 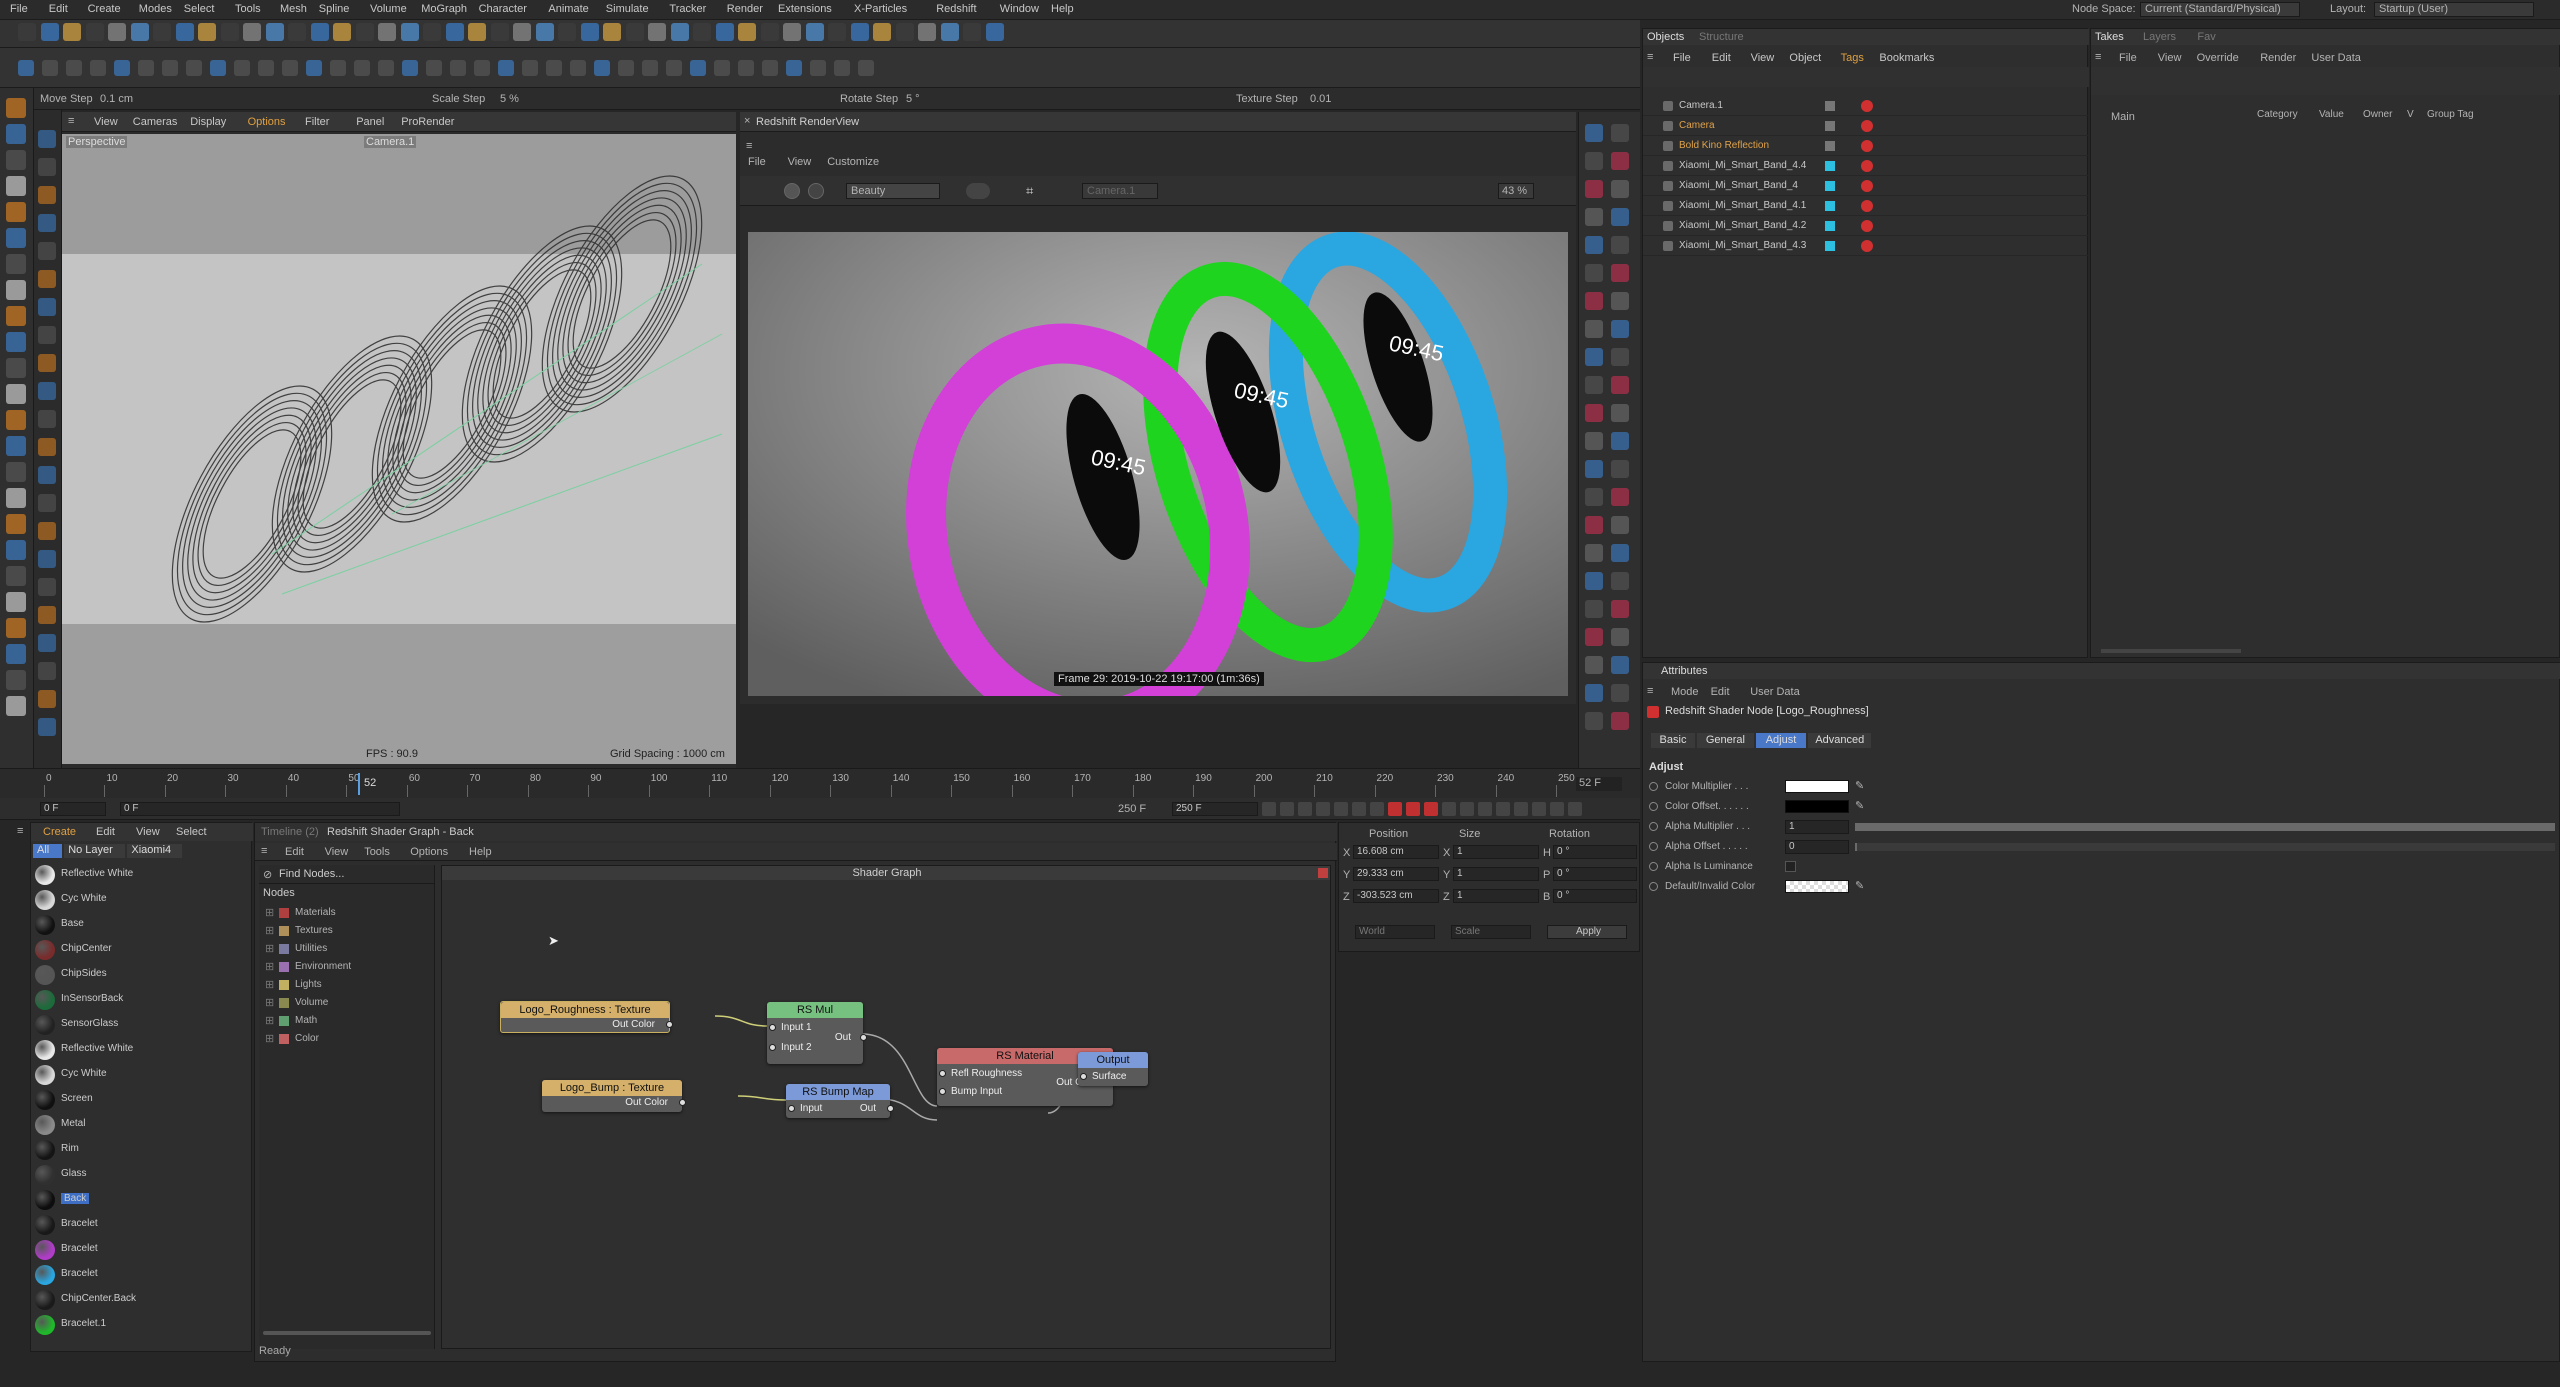 What do you see at coordinates (317, 122) in the screenshot?
I see `viewport-menu-filter: Filter` at bounding box center [317, 122].